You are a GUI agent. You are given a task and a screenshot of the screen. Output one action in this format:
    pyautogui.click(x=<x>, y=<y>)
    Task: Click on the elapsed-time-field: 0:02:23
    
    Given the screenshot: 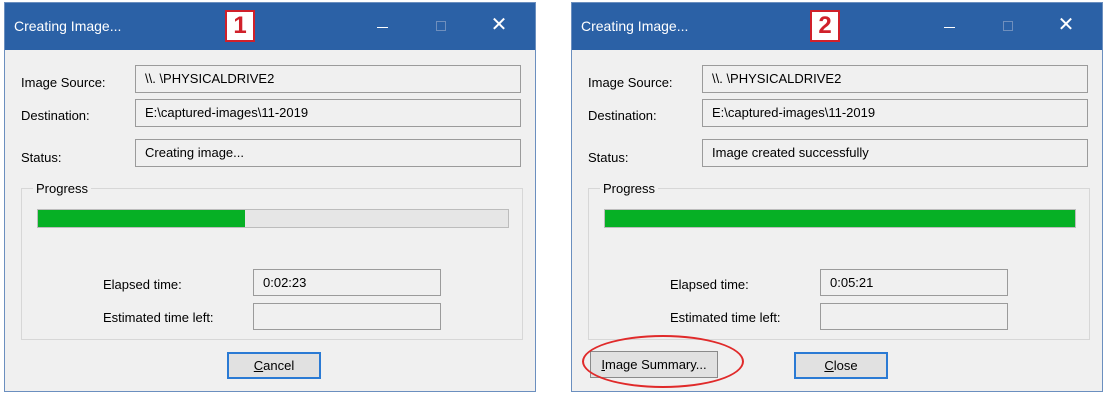 What is the action you would take?
    pyautogui.click(x=347, y=282)
    